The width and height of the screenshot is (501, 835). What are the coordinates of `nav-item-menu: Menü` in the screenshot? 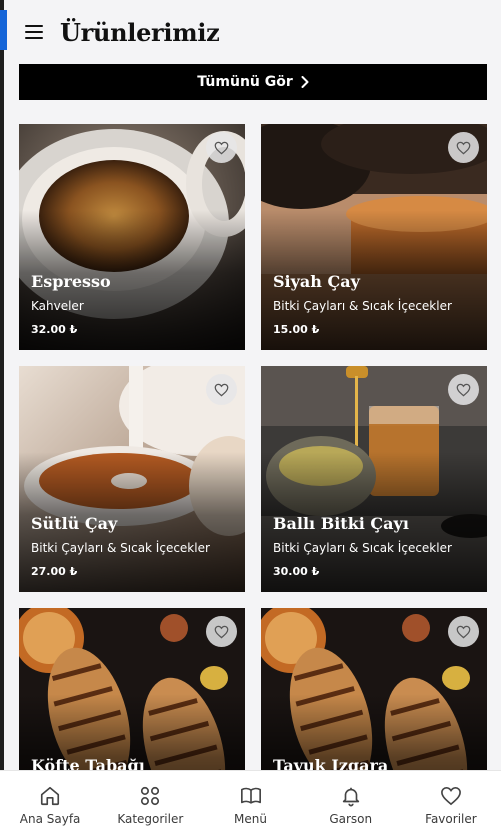 It's located at (250, 803).